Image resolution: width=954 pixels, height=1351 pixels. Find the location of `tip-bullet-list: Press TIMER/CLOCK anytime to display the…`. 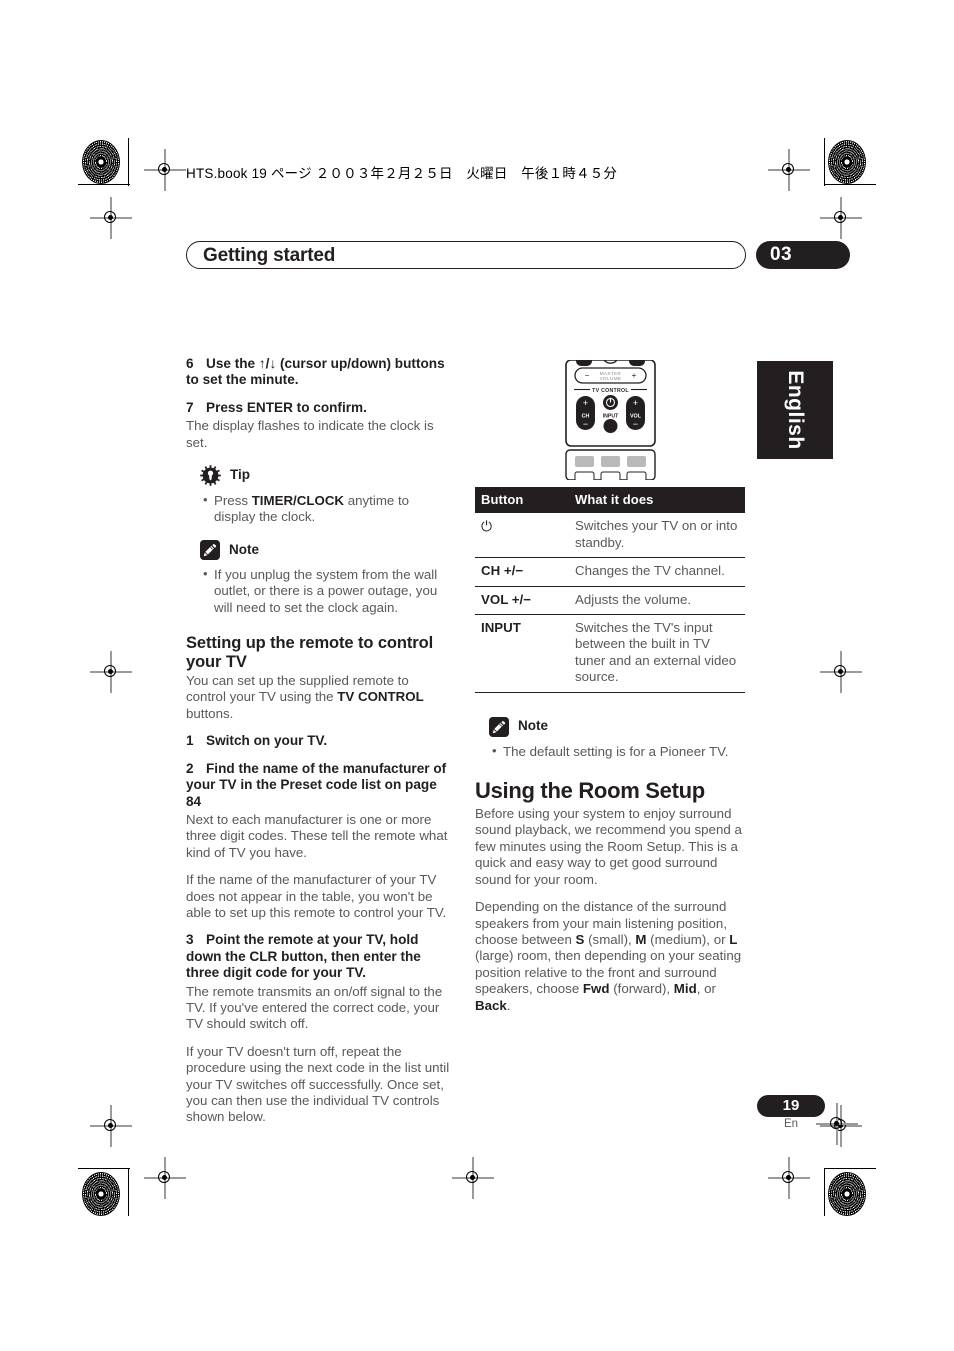

tip-bullet-list: Press TIMER/CLOCK anytime to display the… is located at coordinates (318, 509).